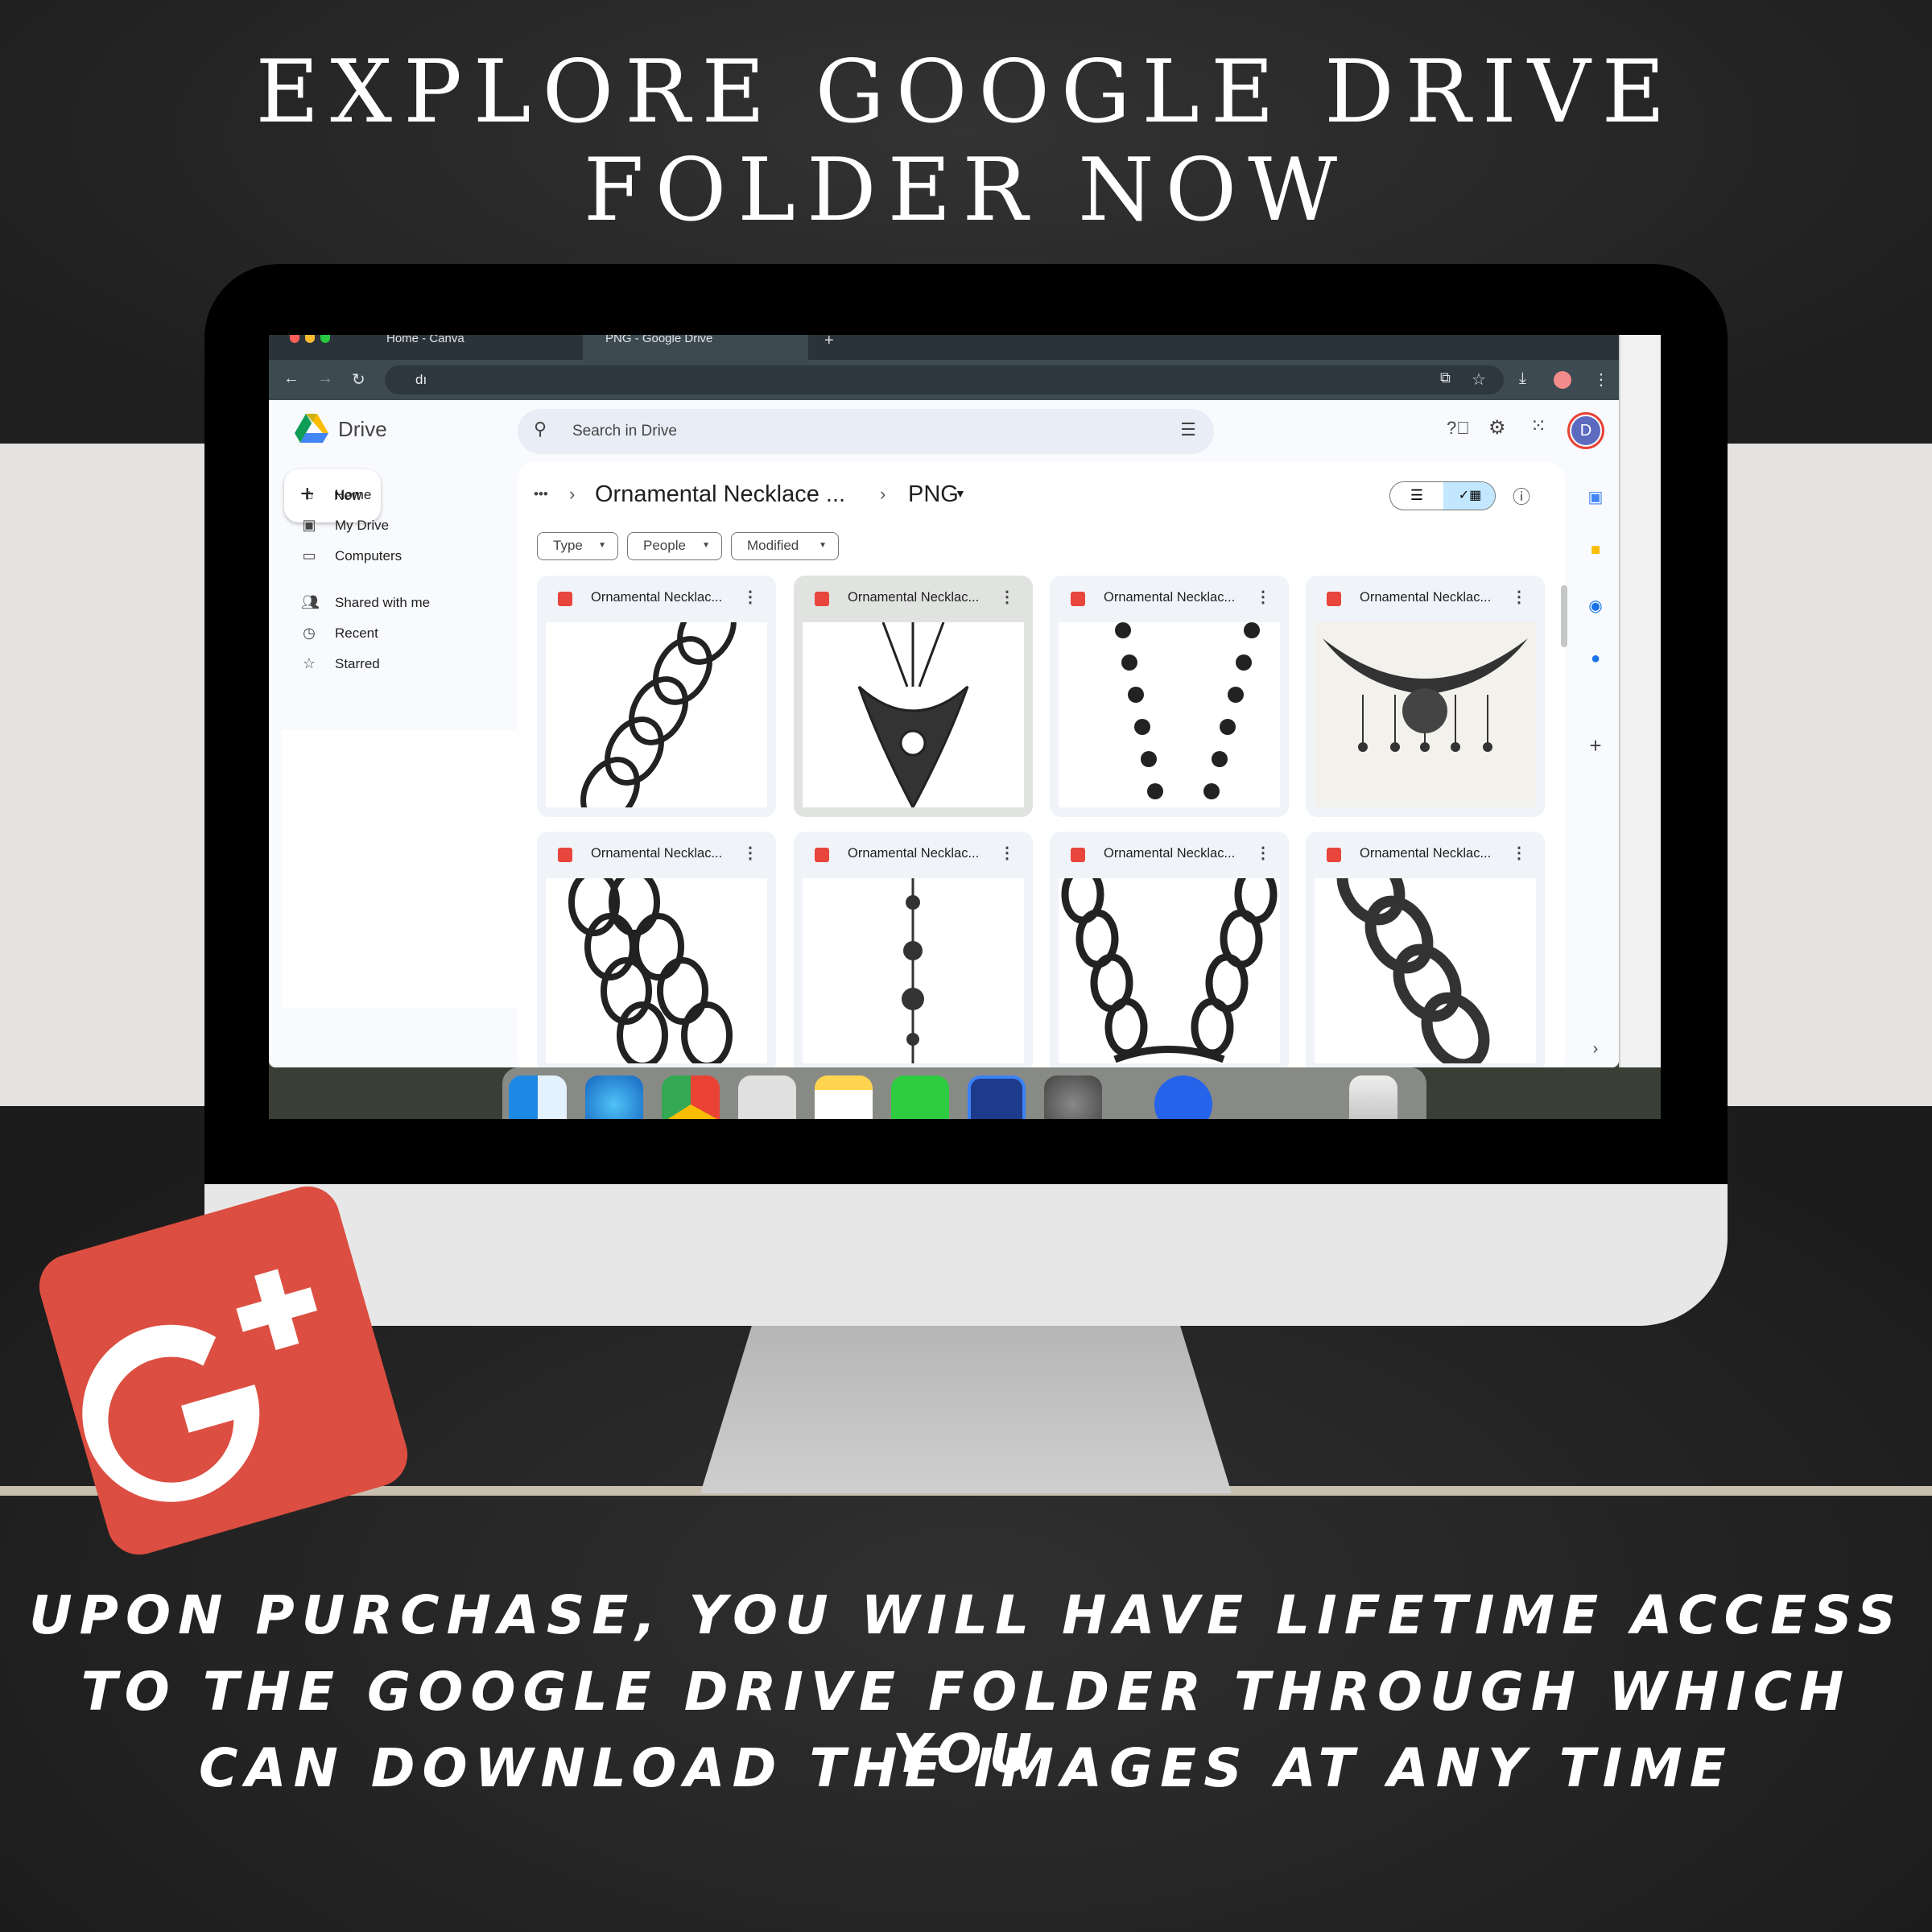 This screenshot has width=1932, height=1932. Describe the element at coordinates (1595, 550) in the screenshot. I see `keep-icon: ■` at that location.